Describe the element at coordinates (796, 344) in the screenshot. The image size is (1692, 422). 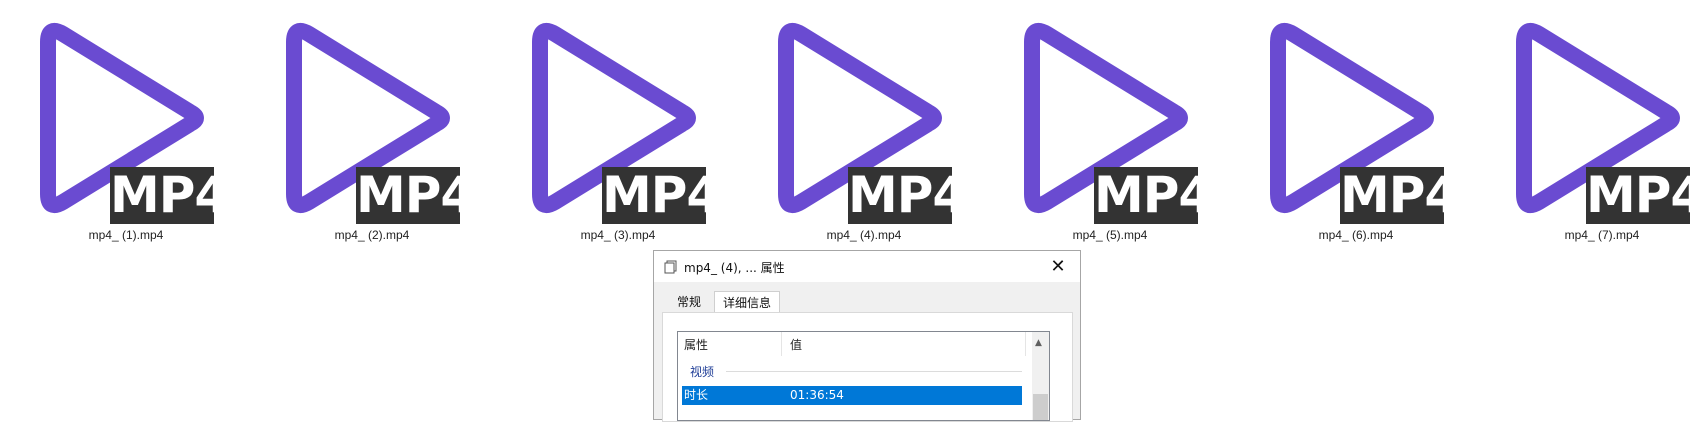
I see `column-header-value: 值` at that location.